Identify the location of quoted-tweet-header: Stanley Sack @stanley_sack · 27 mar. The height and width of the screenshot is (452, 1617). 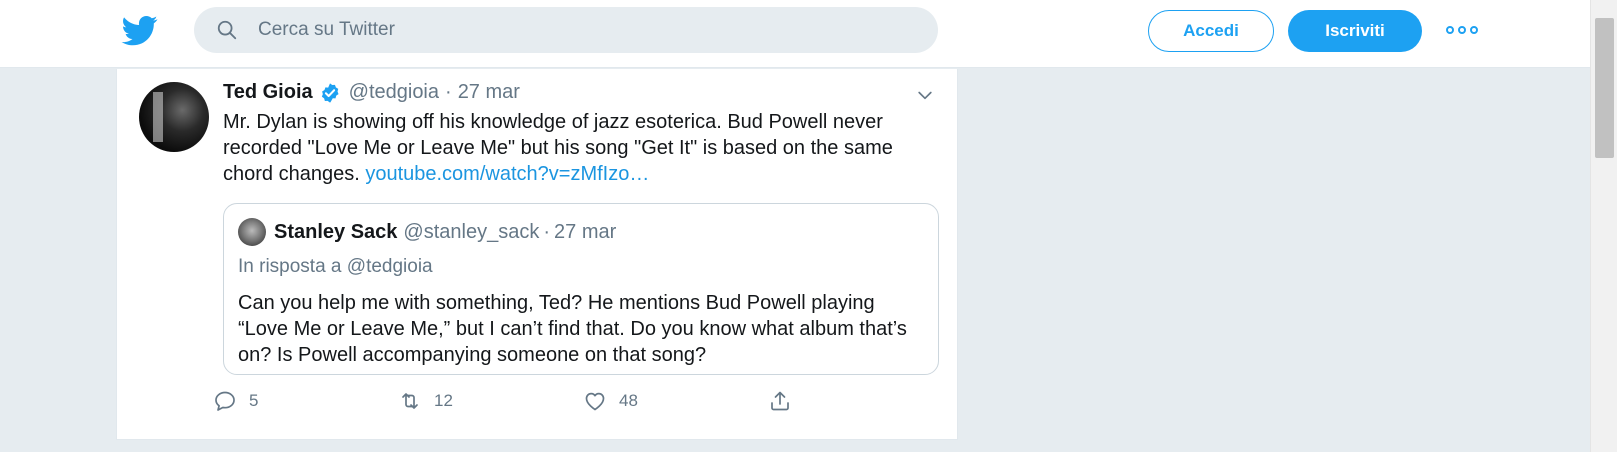
(427, 232).